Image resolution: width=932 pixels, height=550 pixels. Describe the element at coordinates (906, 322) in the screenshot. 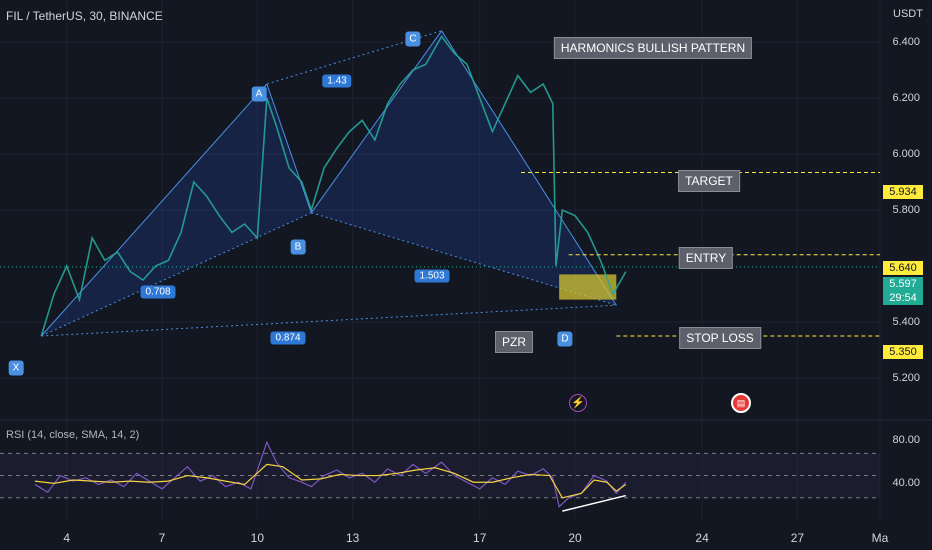

I see `price-tick-label: 5.400` at that location.